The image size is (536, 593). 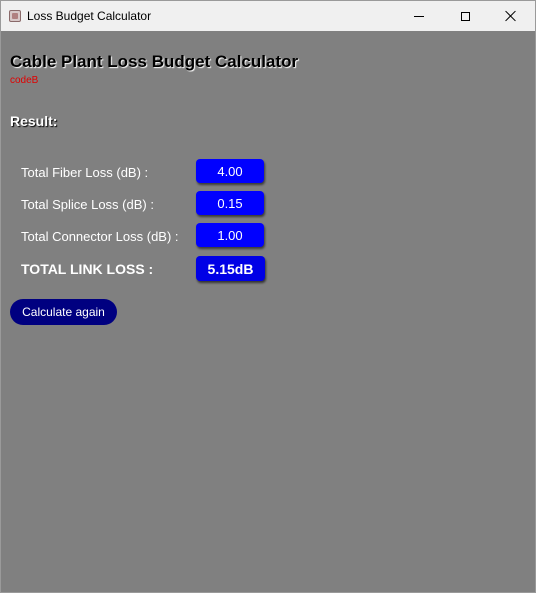 I want to click on maximize-icon, so click(x=465, y=16).